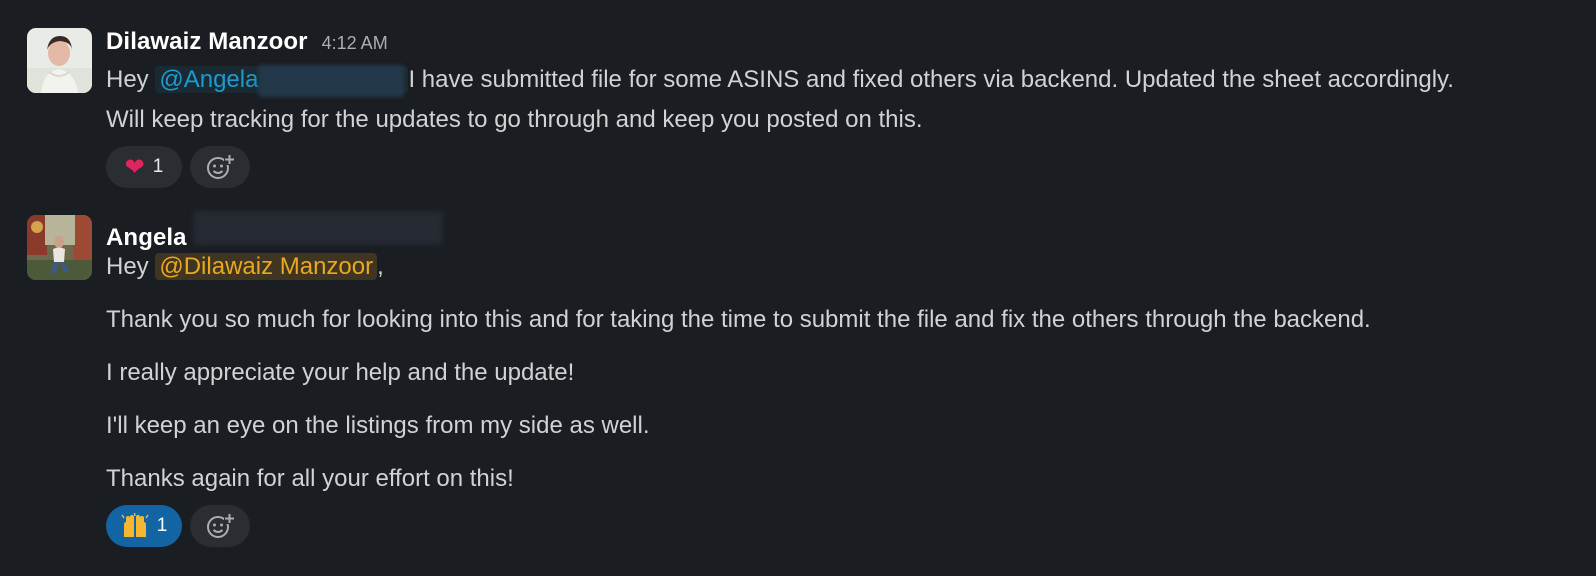 The image size is (1596, 576). Describe the element at coordinates (380, 266) in the screenshot. I see `comma-text: ,` at that location.